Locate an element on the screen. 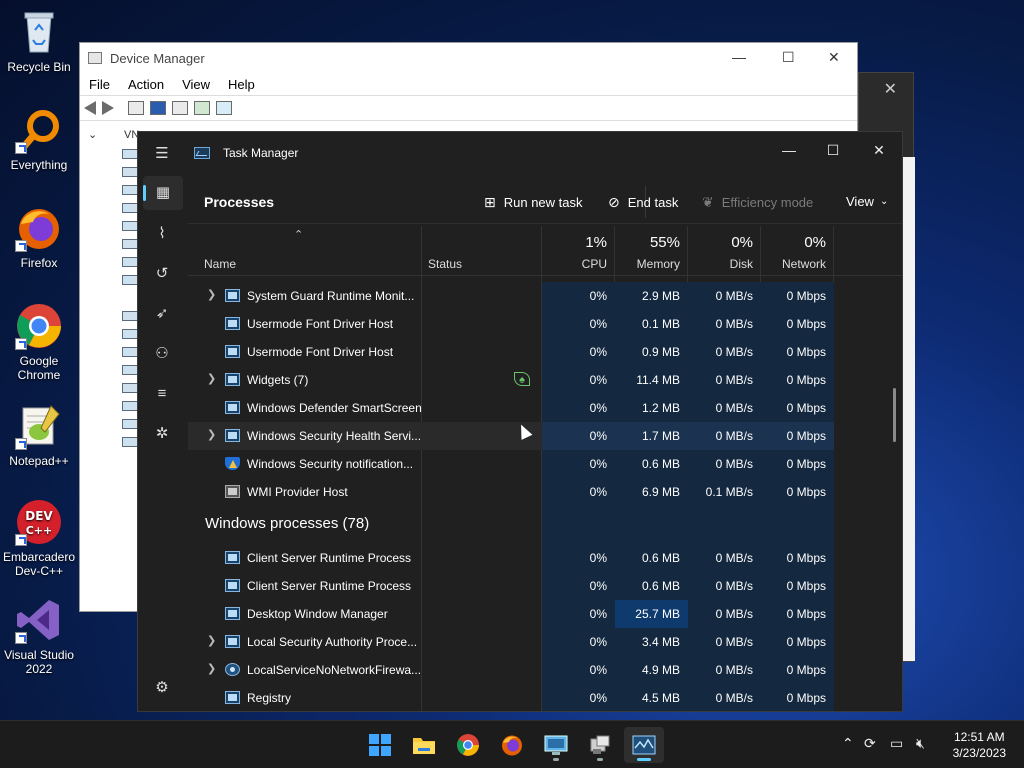 Image resolution: width=1024 pixels, height=768 pixels. update-driver-icon is located at coordinates (202, 108).